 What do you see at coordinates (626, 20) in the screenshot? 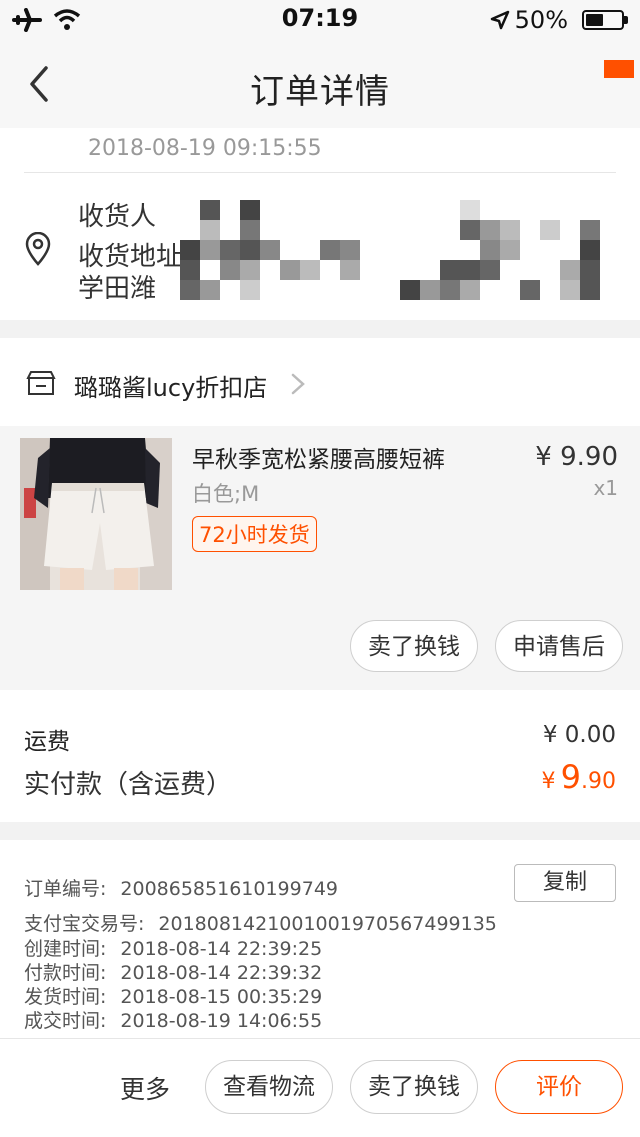
I see `battery-cap` at bounding box center [626, 20].